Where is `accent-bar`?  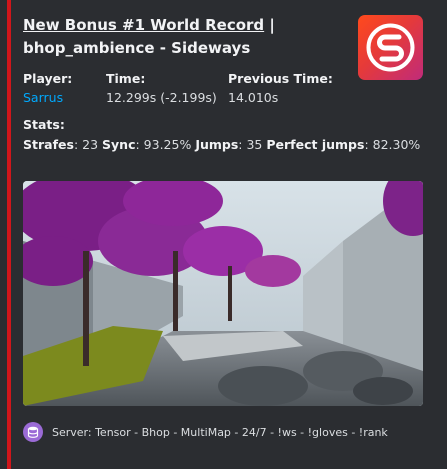 accent-bar is located at coordinates (9, 234).